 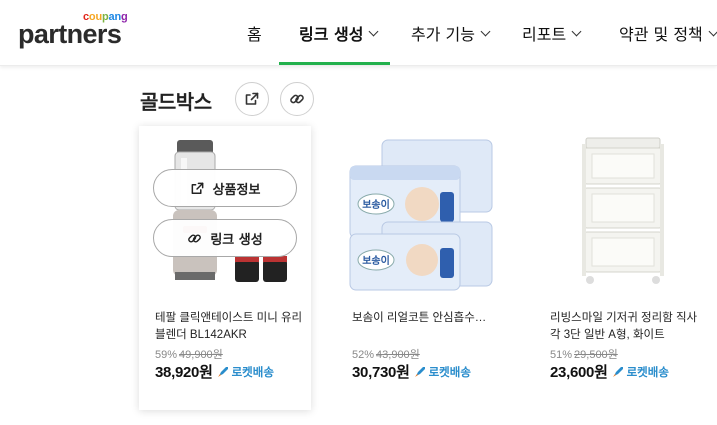 What do you see at coordinates (661, 34) in the screenshot?
I see `nav-item-label: 약관 및 정책` at bounding box center [661, 34].